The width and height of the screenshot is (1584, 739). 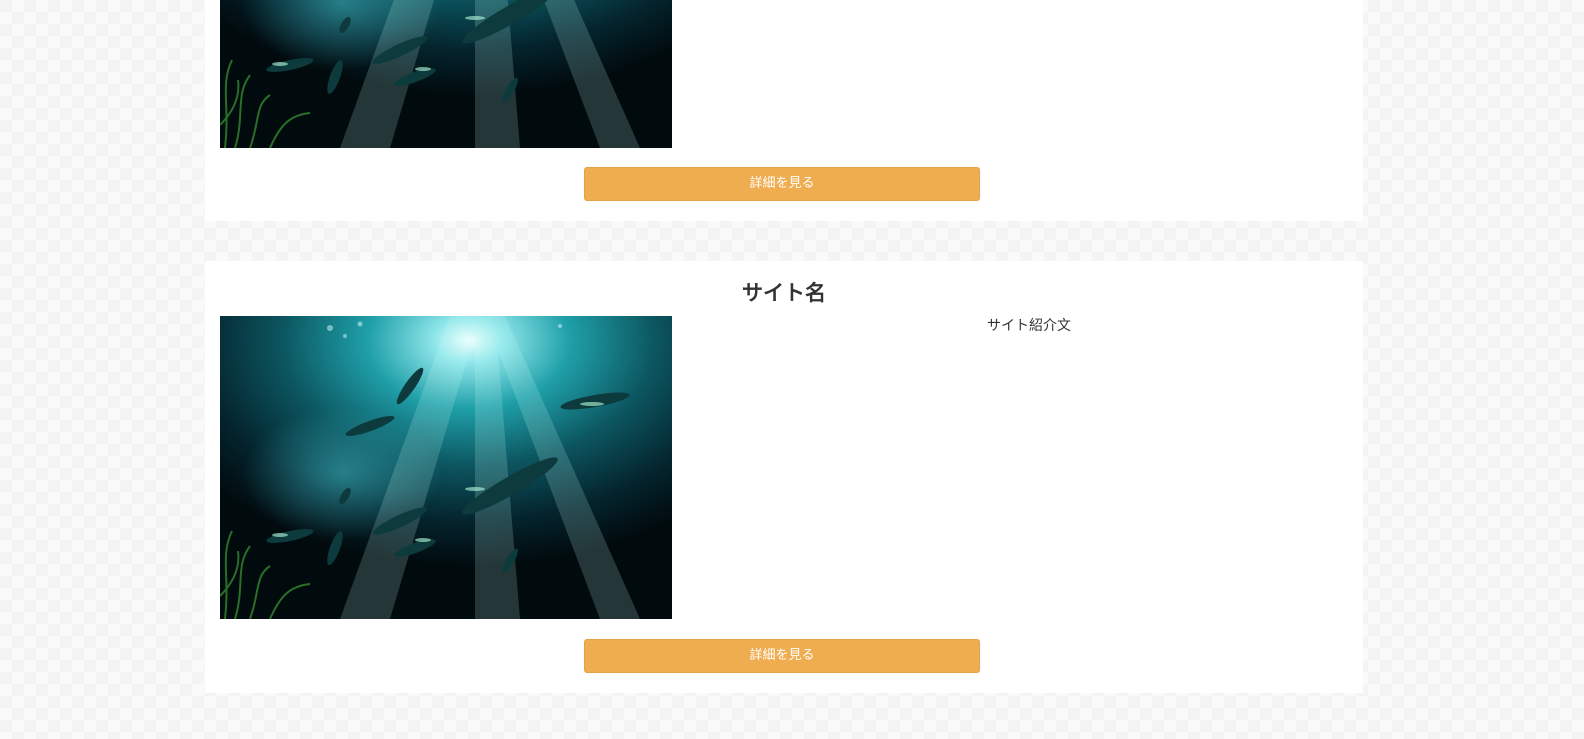 I want to click on site-name-heading: サイト名, so click(x=784, y=293).